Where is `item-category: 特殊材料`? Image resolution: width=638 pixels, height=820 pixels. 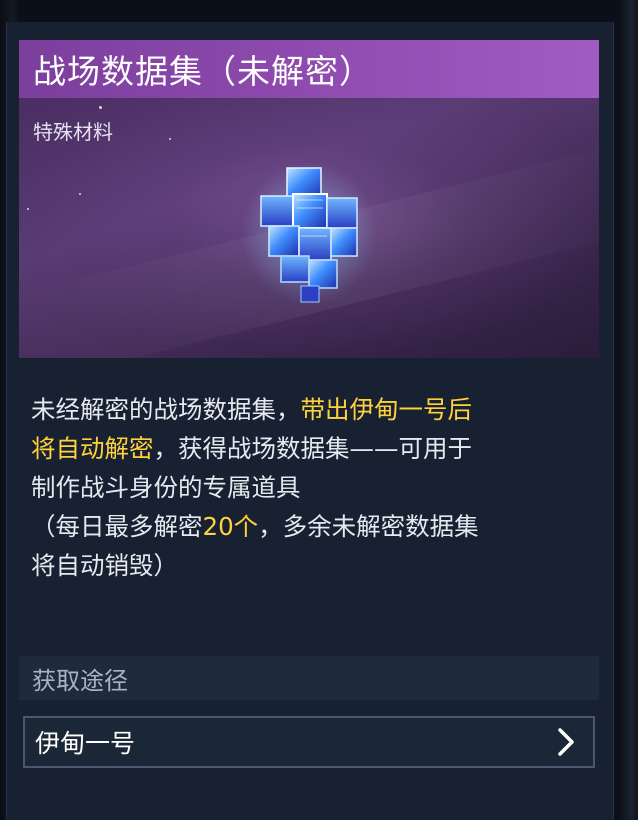 item-category: 特殊材料 is located at coordinates (73, 132).